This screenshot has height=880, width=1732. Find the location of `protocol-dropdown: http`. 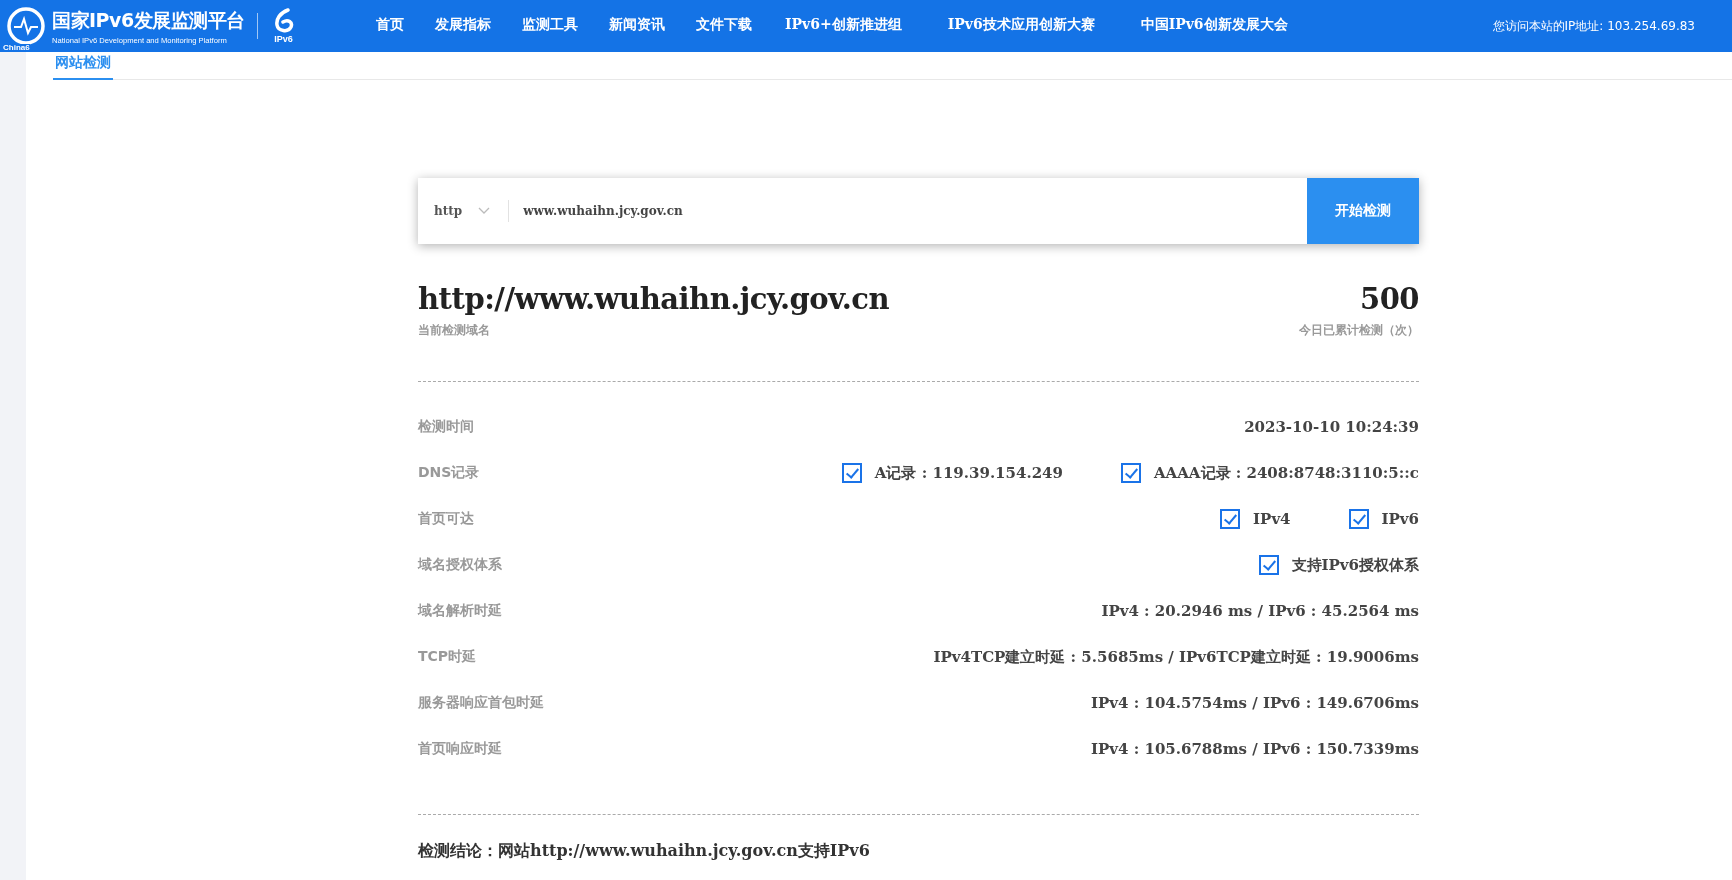

protocol-dropdown: http is located at coordinates (463, 211).